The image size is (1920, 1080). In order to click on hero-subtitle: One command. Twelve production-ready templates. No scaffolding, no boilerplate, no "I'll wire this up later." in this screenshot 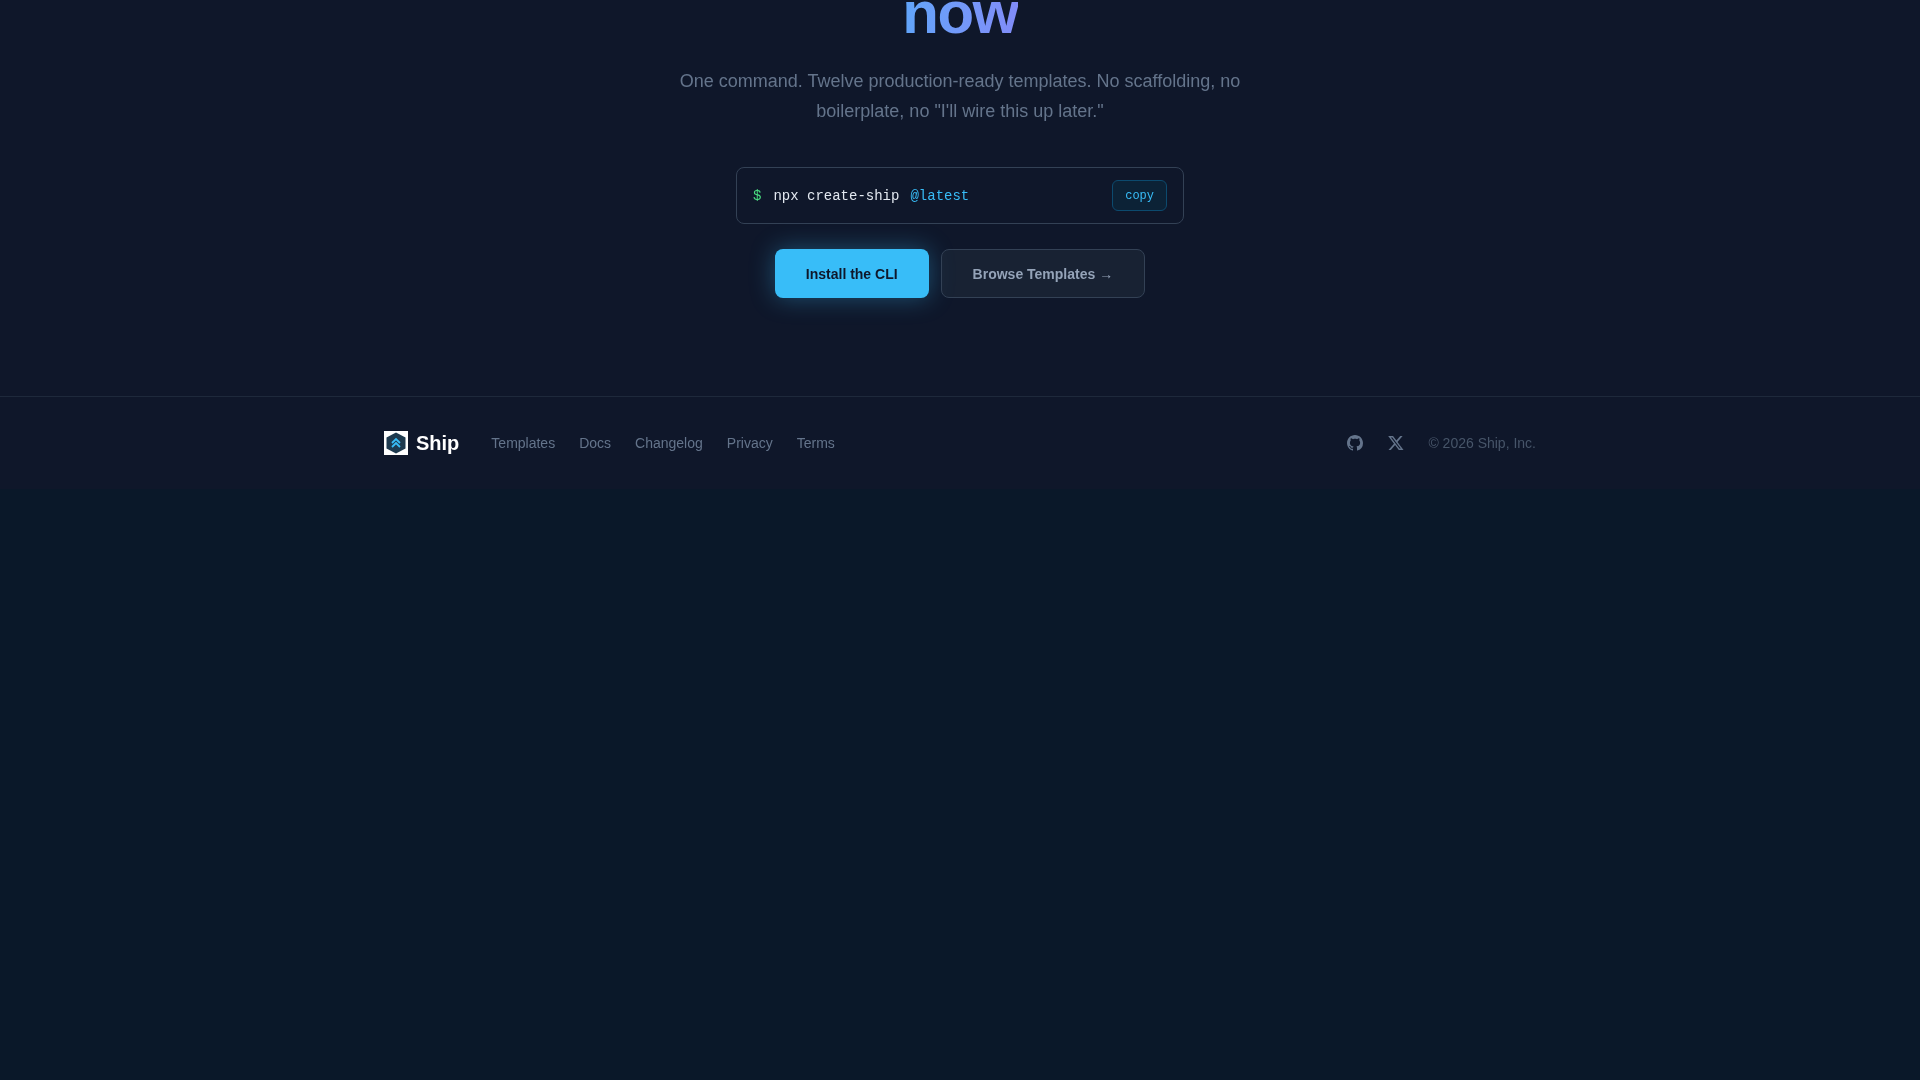, I will do `click(960, 96)`.